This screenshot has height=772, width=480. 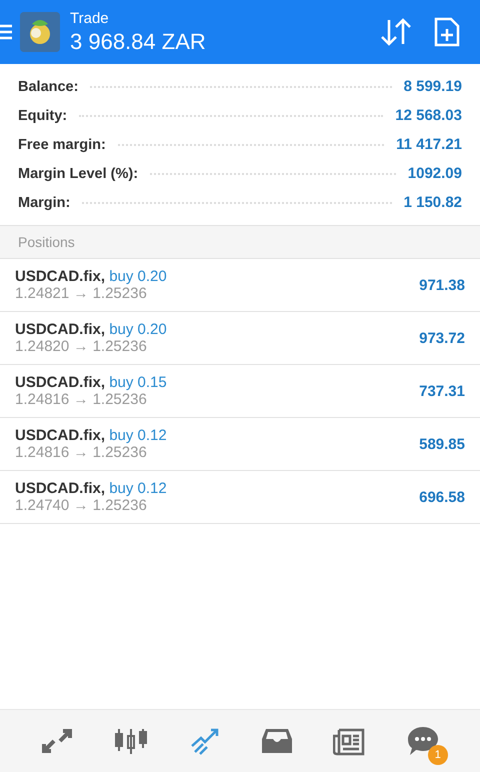 What do you see at coordinates (423, 741) in the screenshot?
I see `chat-icon` at bounding box center [423, 741].